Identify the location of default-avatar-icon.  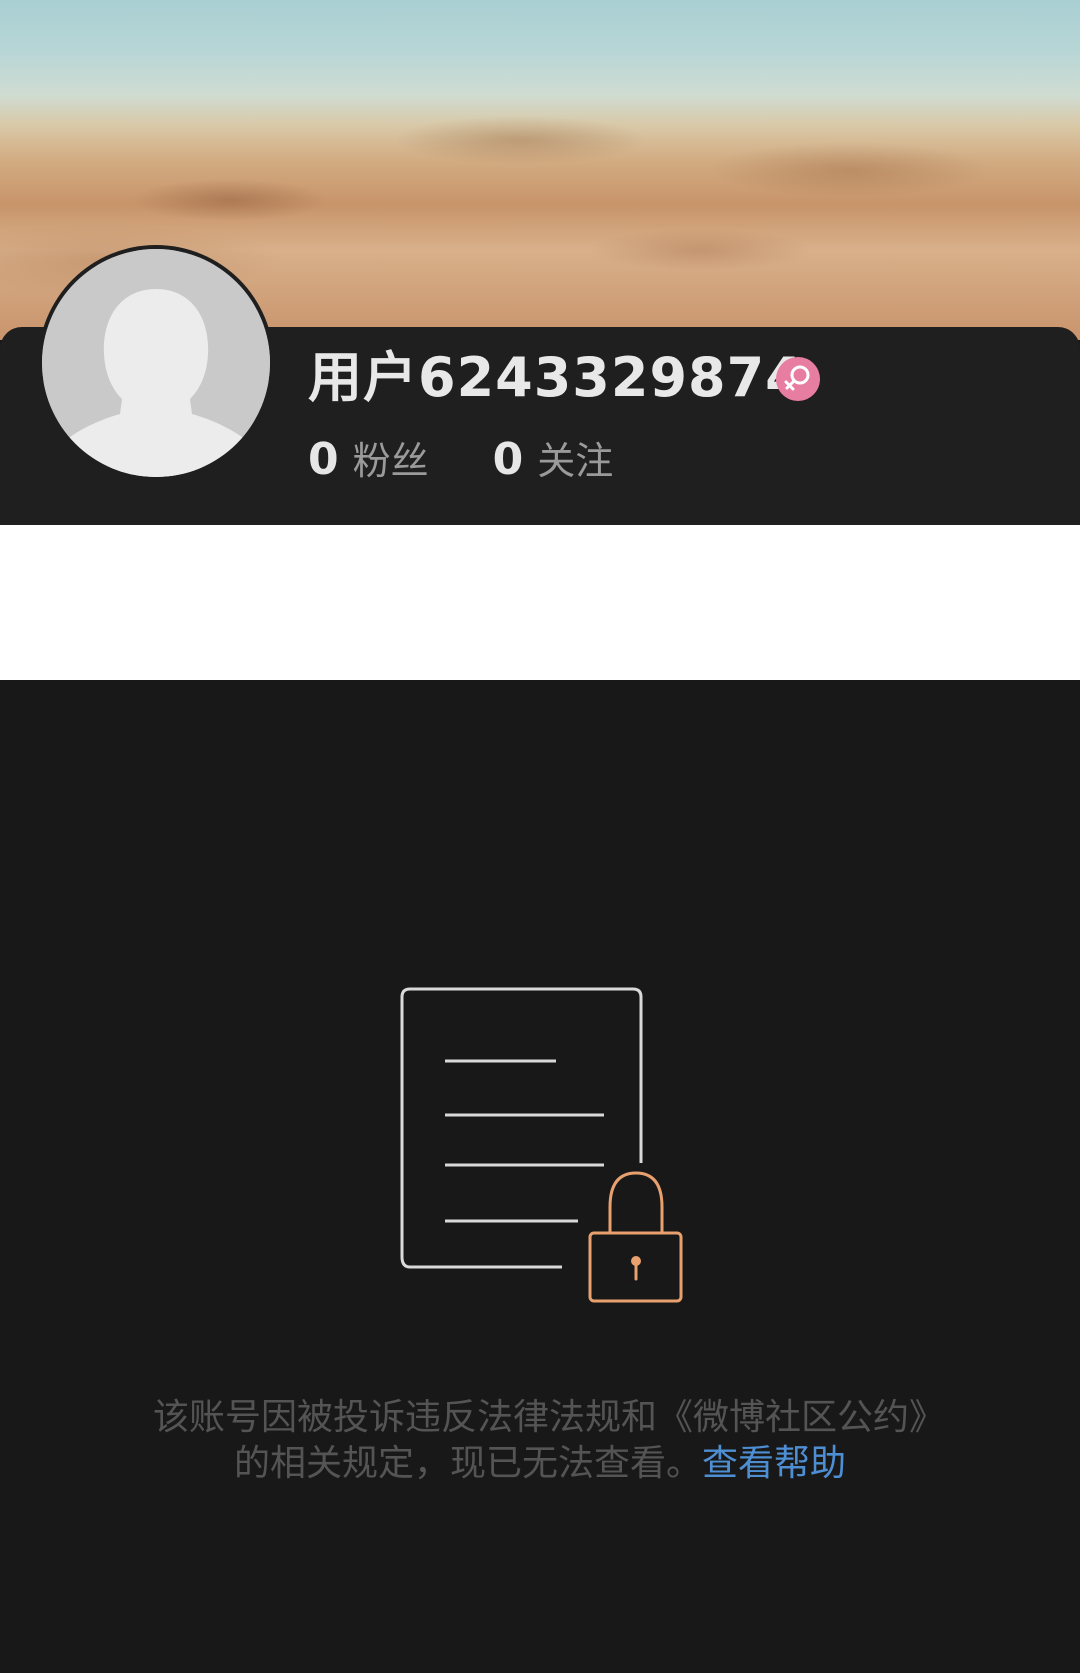
(156, 363).